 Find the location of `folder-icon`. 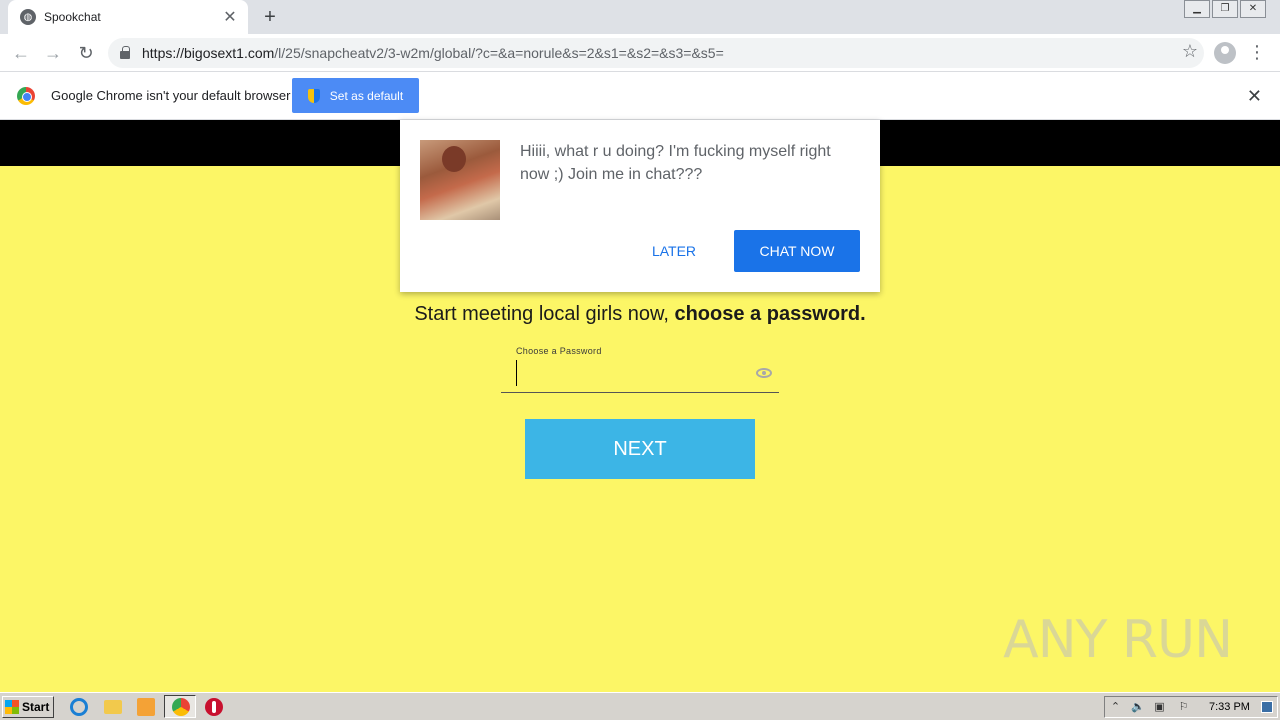

folder-icon is located at coordinates (113, 707).